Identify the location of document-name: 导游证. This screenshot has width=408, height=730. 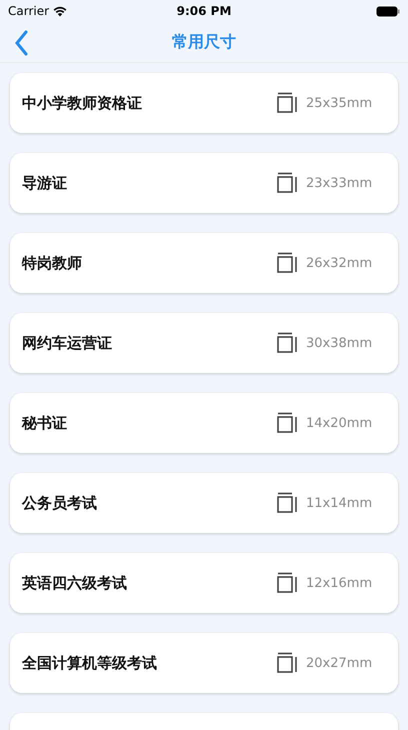
(44, 183).